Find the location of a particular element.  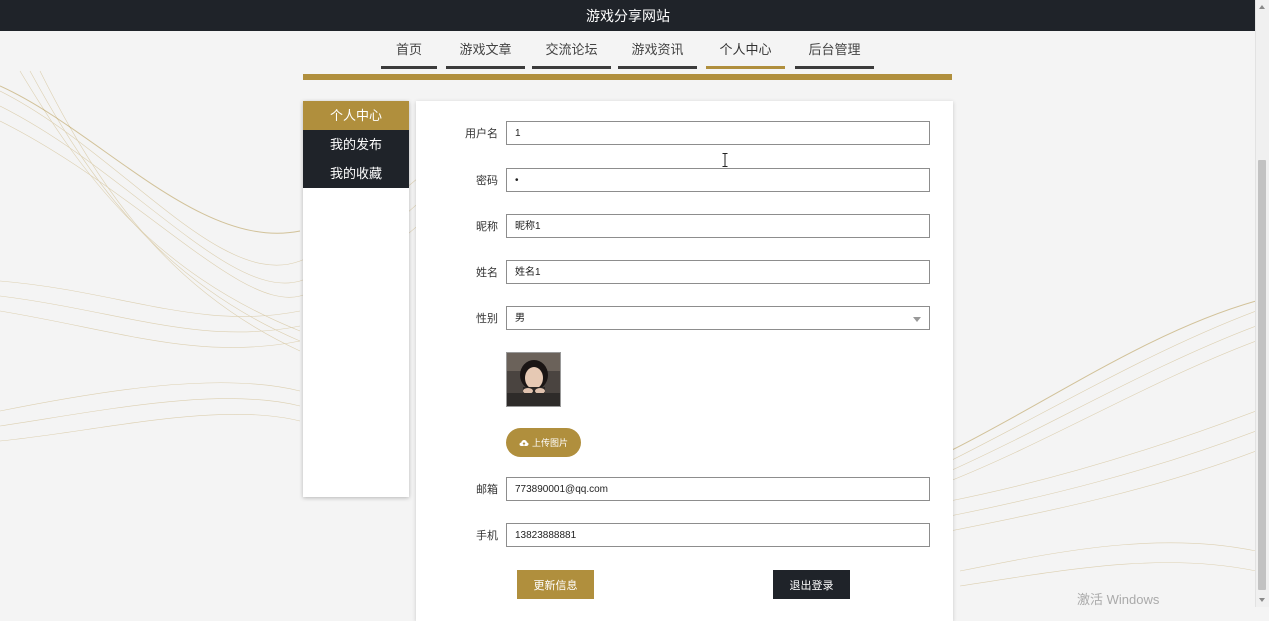

form-row-email: 邮箱 773890001@qq.com is located at coordinates (684, 490).